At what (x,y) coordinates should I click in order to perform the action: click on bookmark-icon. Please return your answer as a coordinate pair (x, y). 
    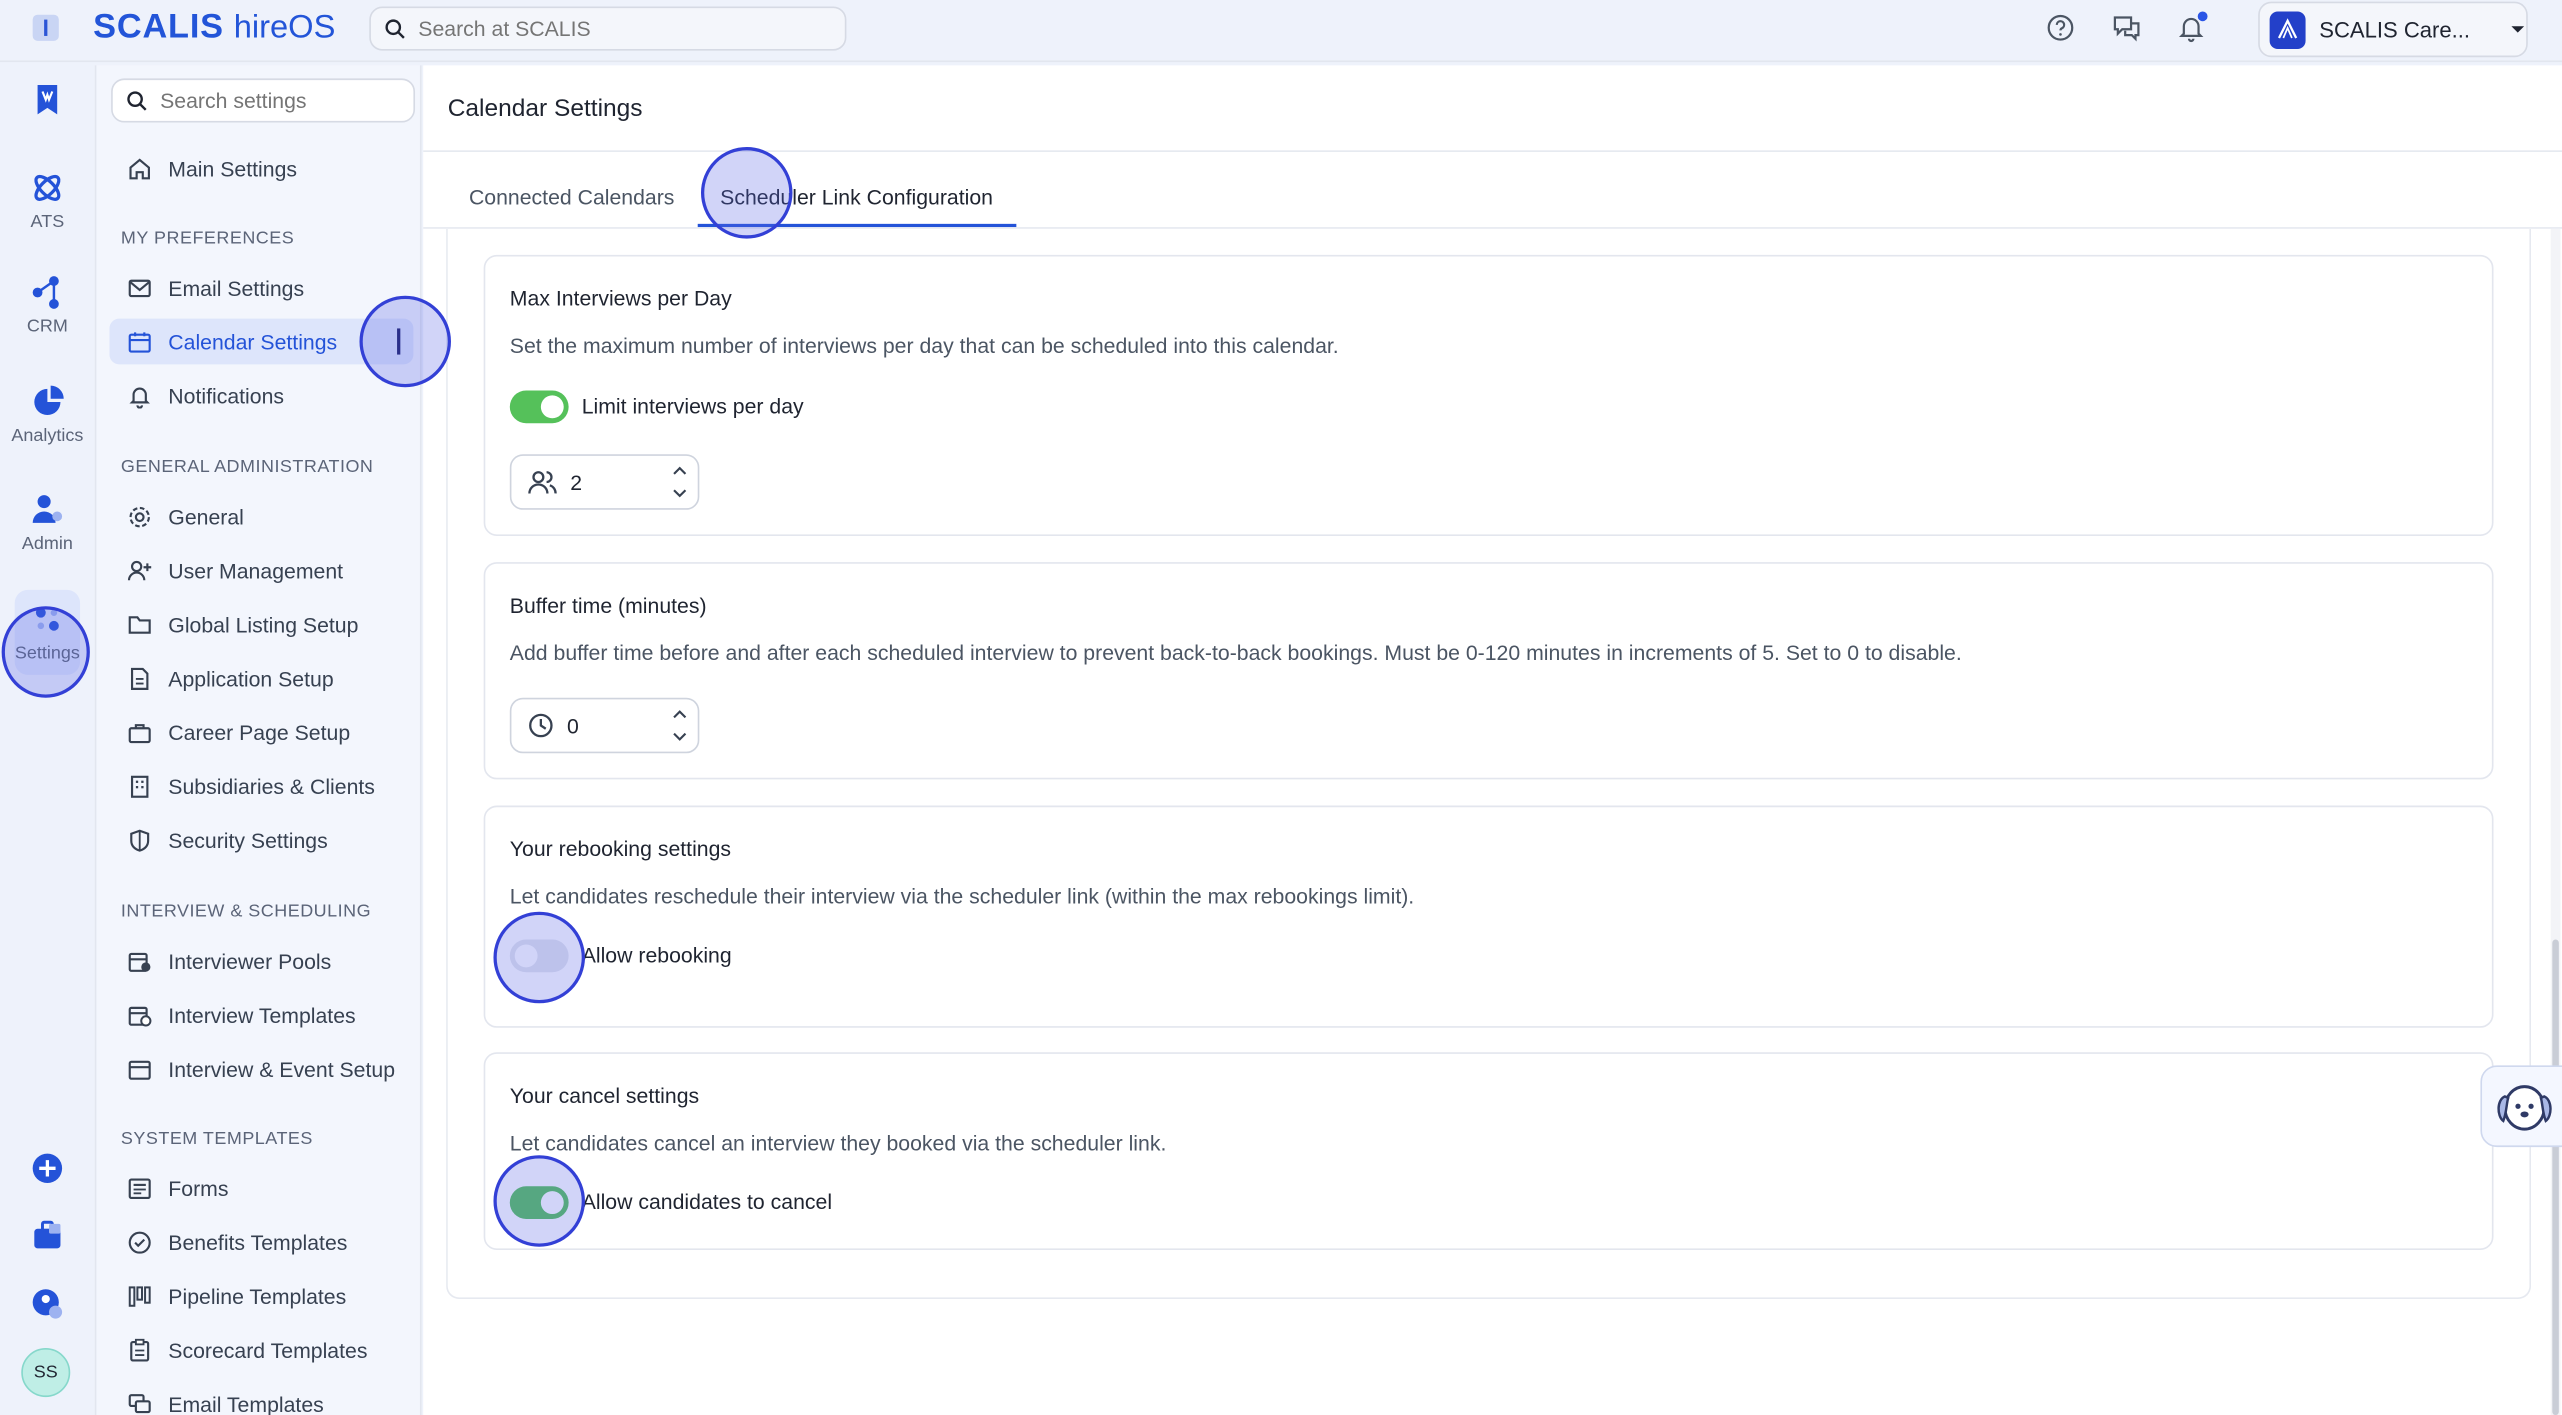
    Looking at the image, I should click on (47, 99).